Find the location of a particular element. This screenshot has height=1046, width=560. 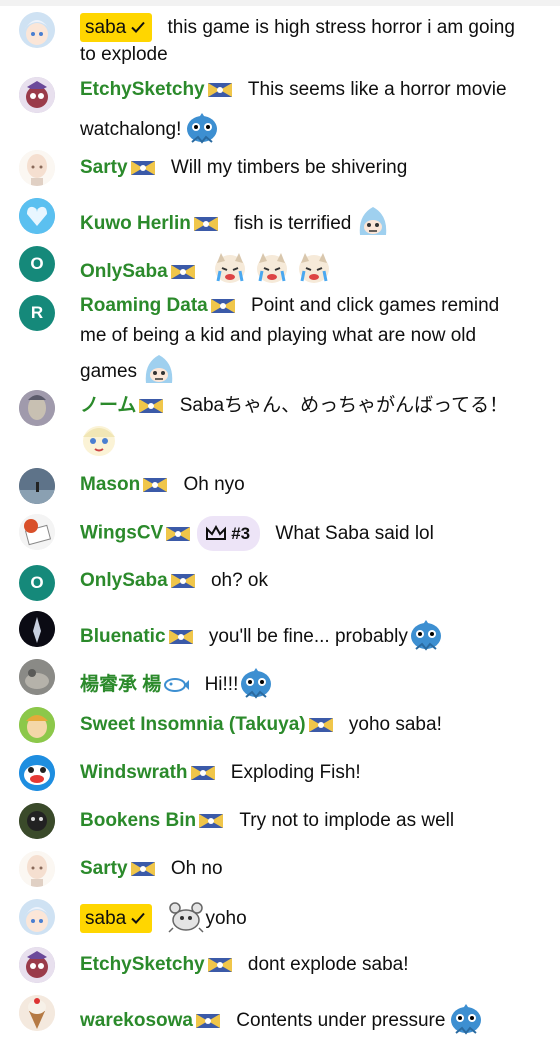

crab-emote-icon is located at coordinates (186, 921).